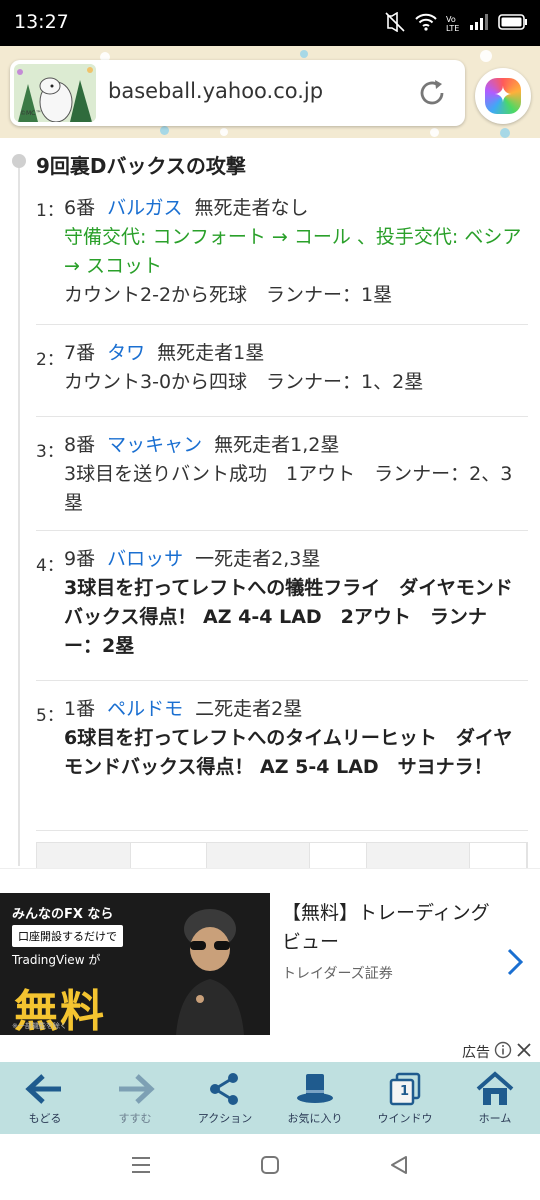 Image resolution: width=540 pixels, height=1200 pixels. Describe the element at coordinates (399, 1167) in the screenshot. I see `back-triangle-icon` at that location.